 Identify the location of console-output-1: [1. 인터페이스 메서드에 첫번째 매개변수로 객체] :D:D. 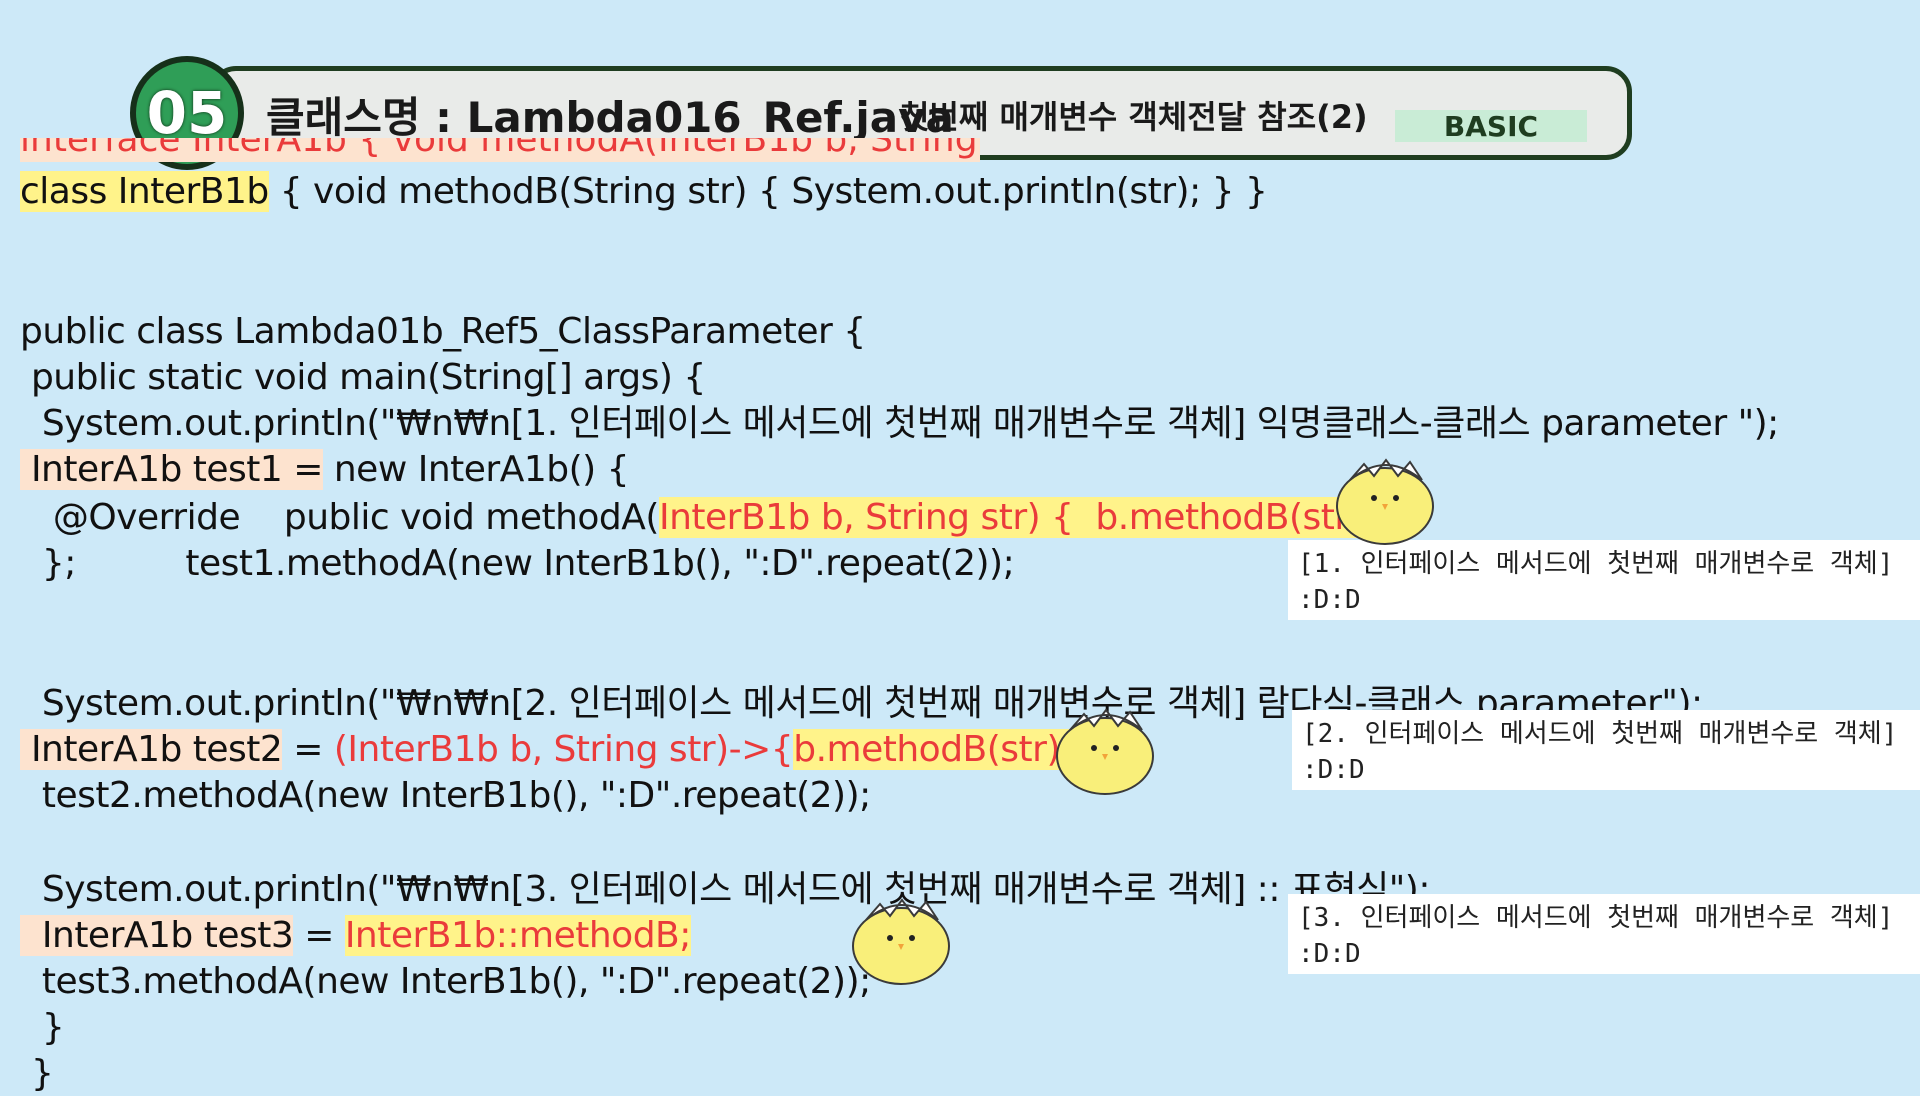
(1604, 580).